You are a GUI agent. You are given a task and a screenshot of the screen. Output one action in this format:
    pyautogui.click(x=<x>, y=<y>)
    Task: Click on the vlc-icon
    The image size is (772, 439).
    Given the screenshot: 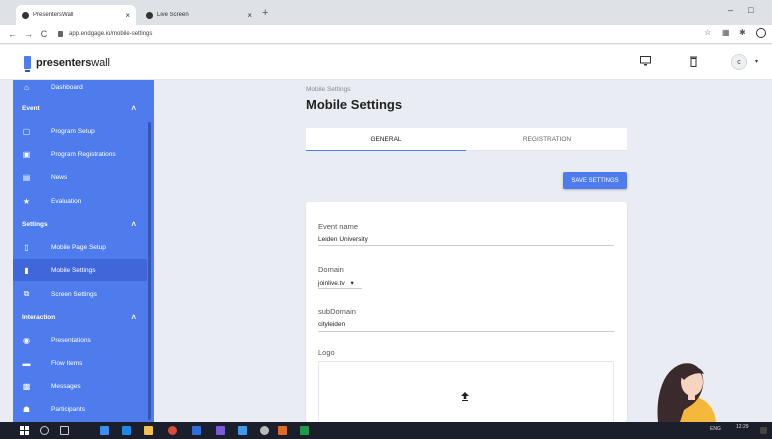 What is the action you would take?
    pyautogui.click(x=282, y=430)
    